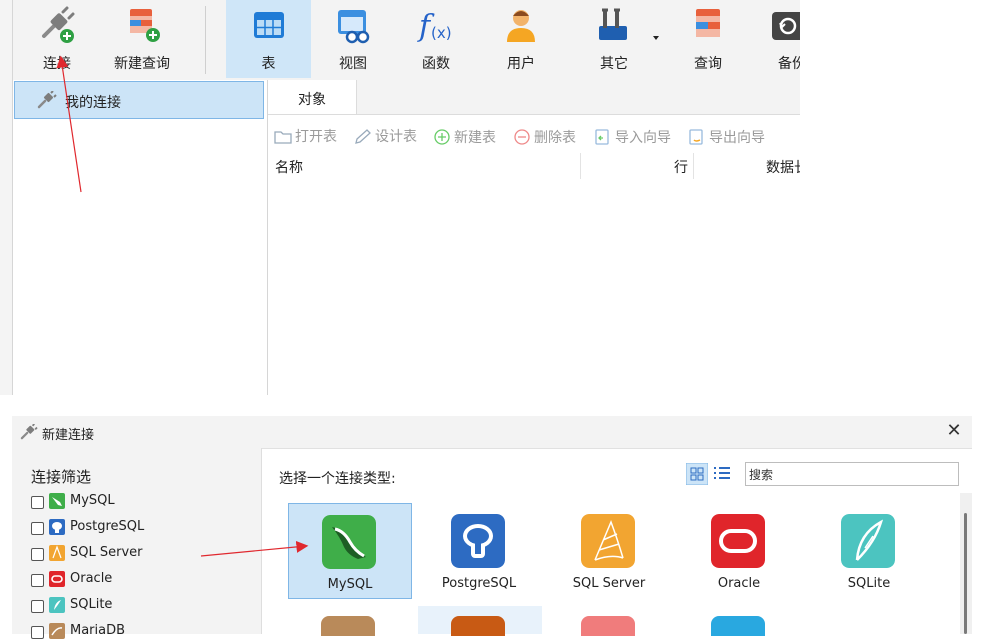 This screenshot has height=644, width=989. Describe the element at coordinates (69, 124) in the screenshot. I see `arrow-to-connect-button` at that location.